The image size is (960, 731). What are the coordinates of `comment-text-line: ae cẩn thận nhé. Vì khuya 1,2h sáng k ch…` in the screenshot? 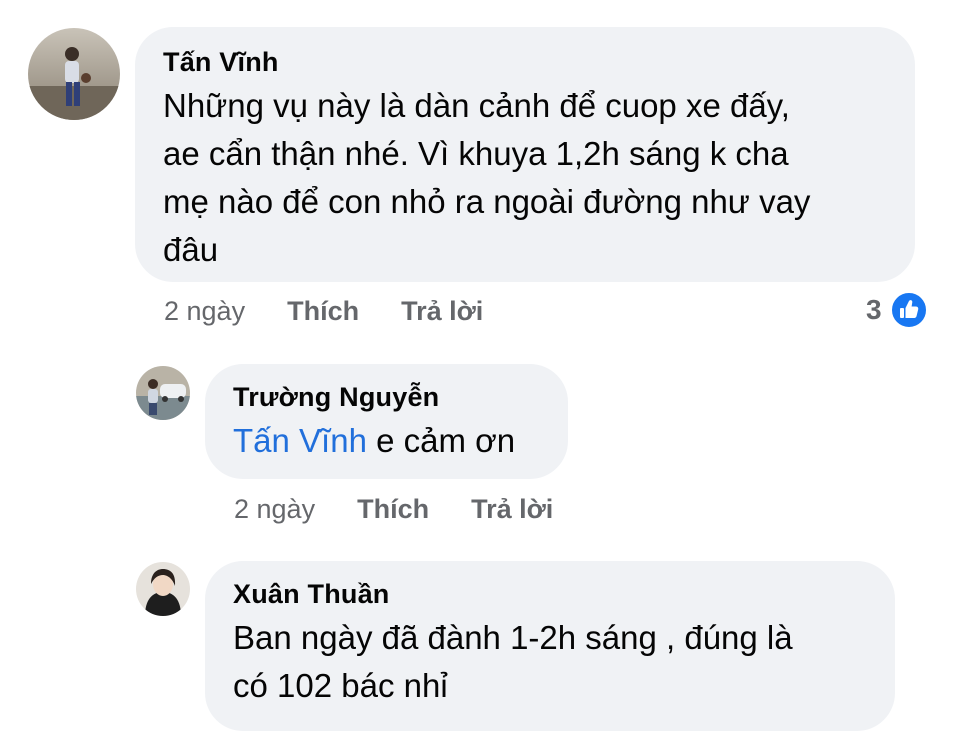 It's located at (476, 153).